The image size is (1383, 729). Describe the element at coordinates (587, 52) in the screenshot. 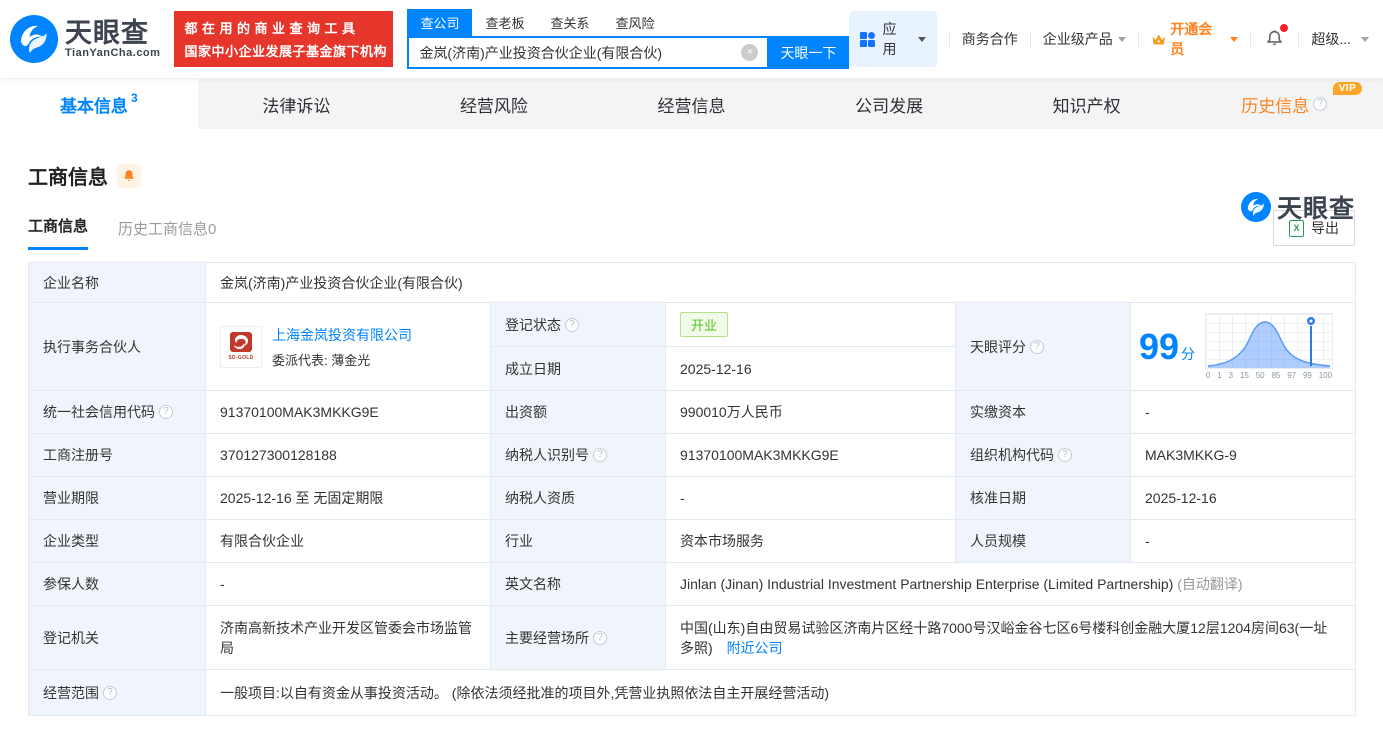

I see `search-input` at that location.